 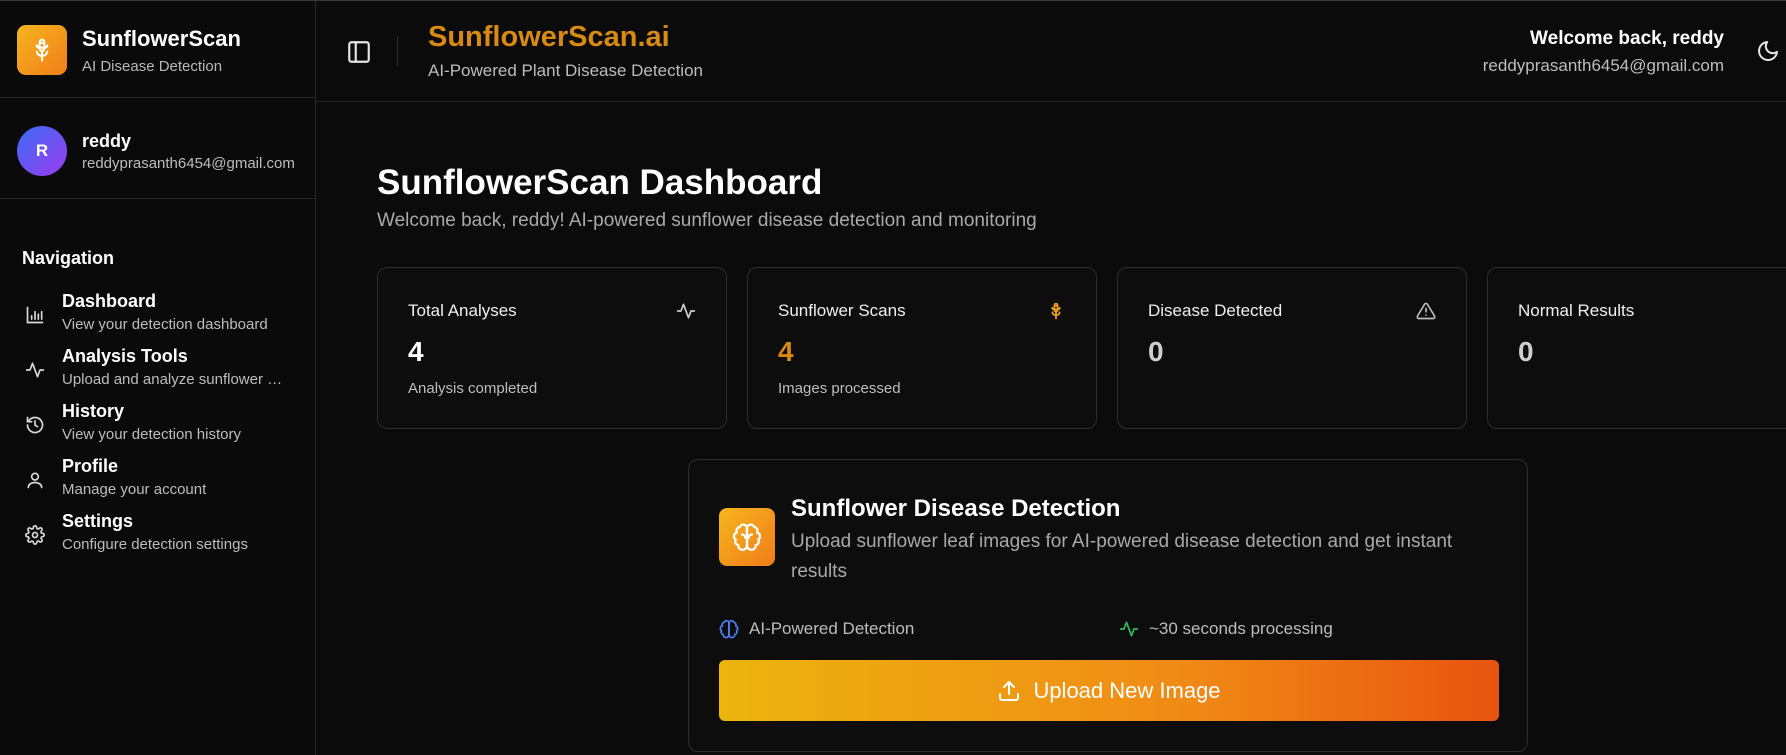 What do you see at coordinates (165, 324) in the screenshot?
I see `sidebar-item-desc: View your detection dashboard` at bounding box center [165, 324].